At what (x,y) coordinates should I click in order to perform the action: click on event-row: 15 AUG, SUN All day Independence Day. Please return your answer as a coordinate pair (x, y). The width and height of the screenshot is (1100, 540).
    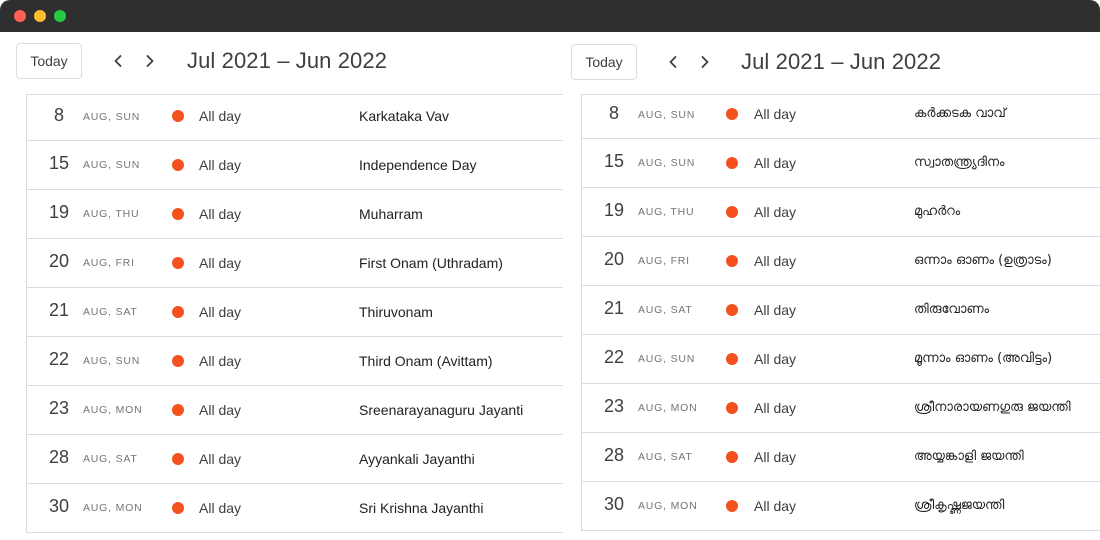
    Looking at the image, I should click on (295, 165).